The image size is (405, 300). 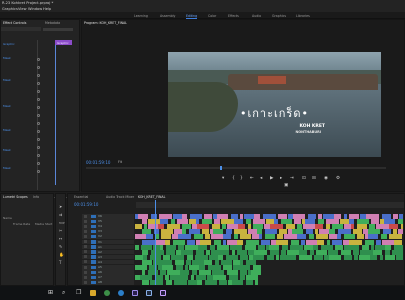 I want to click on tab-metadata: Metadata, so click(x=52, y=23).